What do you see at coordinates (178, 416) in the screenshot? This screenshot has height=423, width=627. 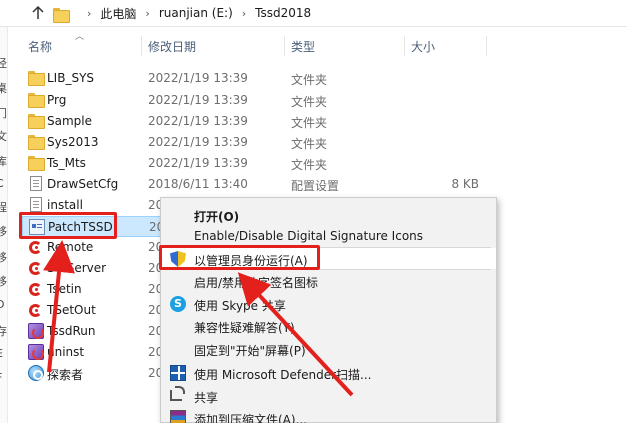 I see `archive-icon` at bounding box center [178, 416].